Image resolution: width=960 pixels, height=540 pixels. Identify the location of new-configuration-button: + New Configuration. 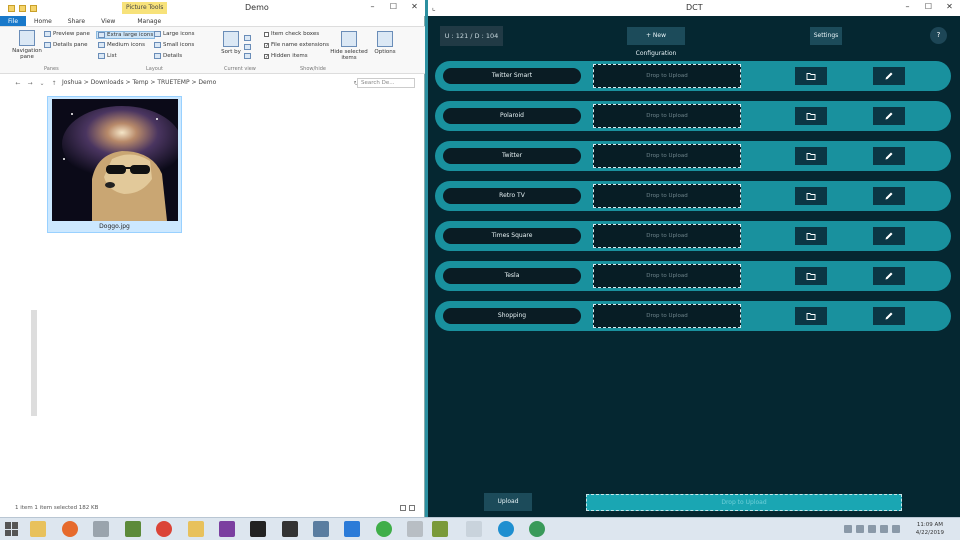
(656, 42).